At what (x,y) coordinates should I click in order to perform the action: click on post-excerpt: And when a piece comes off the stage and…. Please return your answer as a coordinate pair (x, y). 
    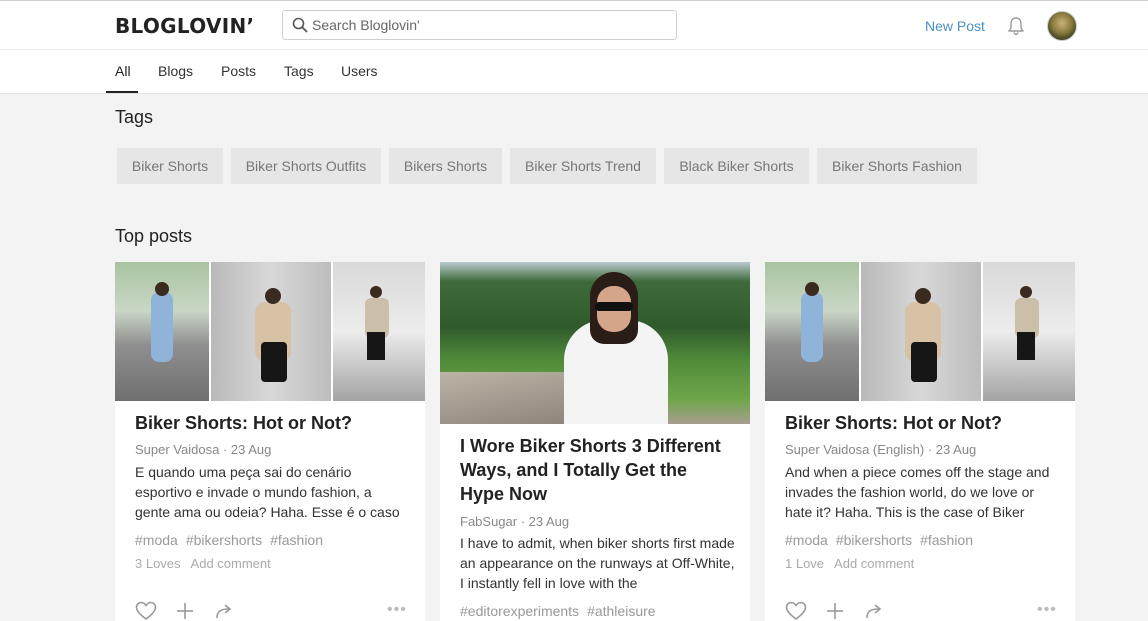
    Looking at the image, I should click on (917, 492).